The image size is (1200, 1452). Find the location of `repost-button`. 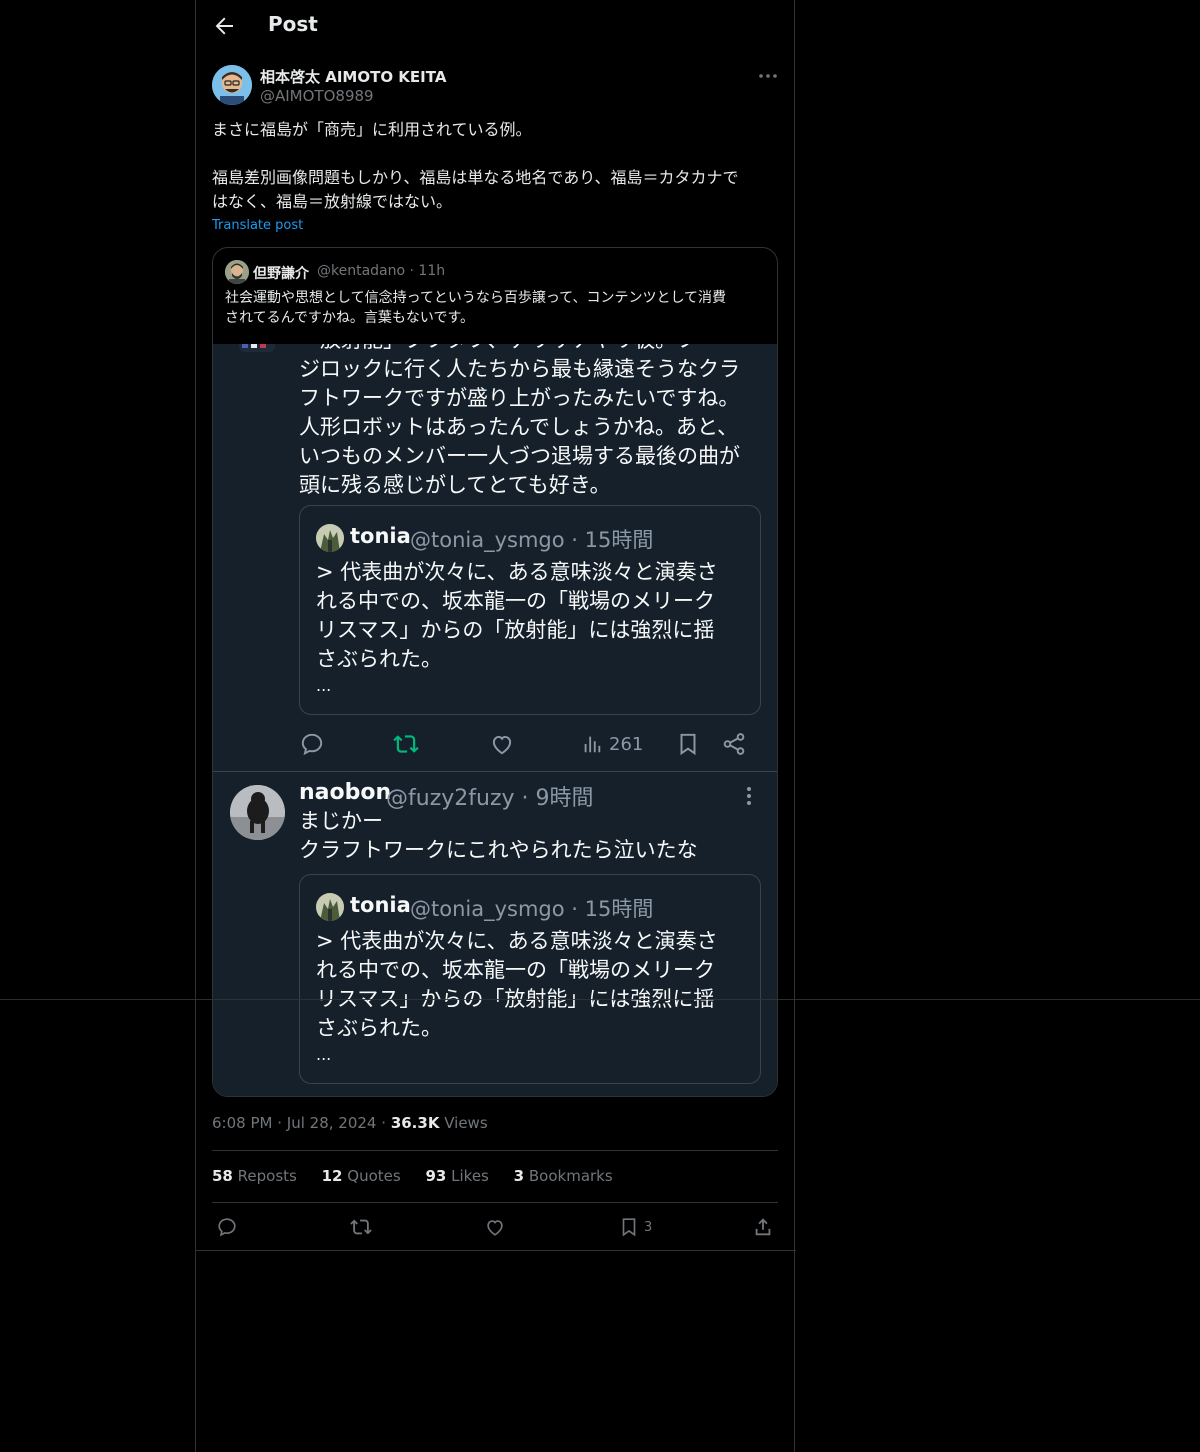

repost-button is located at coordinates (361, 1227).